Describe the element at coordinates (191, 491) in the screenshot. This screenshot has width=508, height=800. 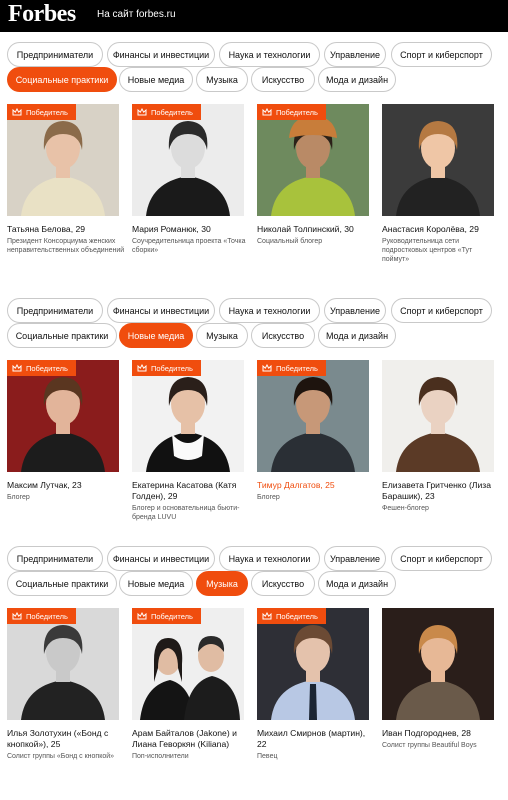
I see `person-name: Екатерина Касатова (Катя Голден), 29` at that location.